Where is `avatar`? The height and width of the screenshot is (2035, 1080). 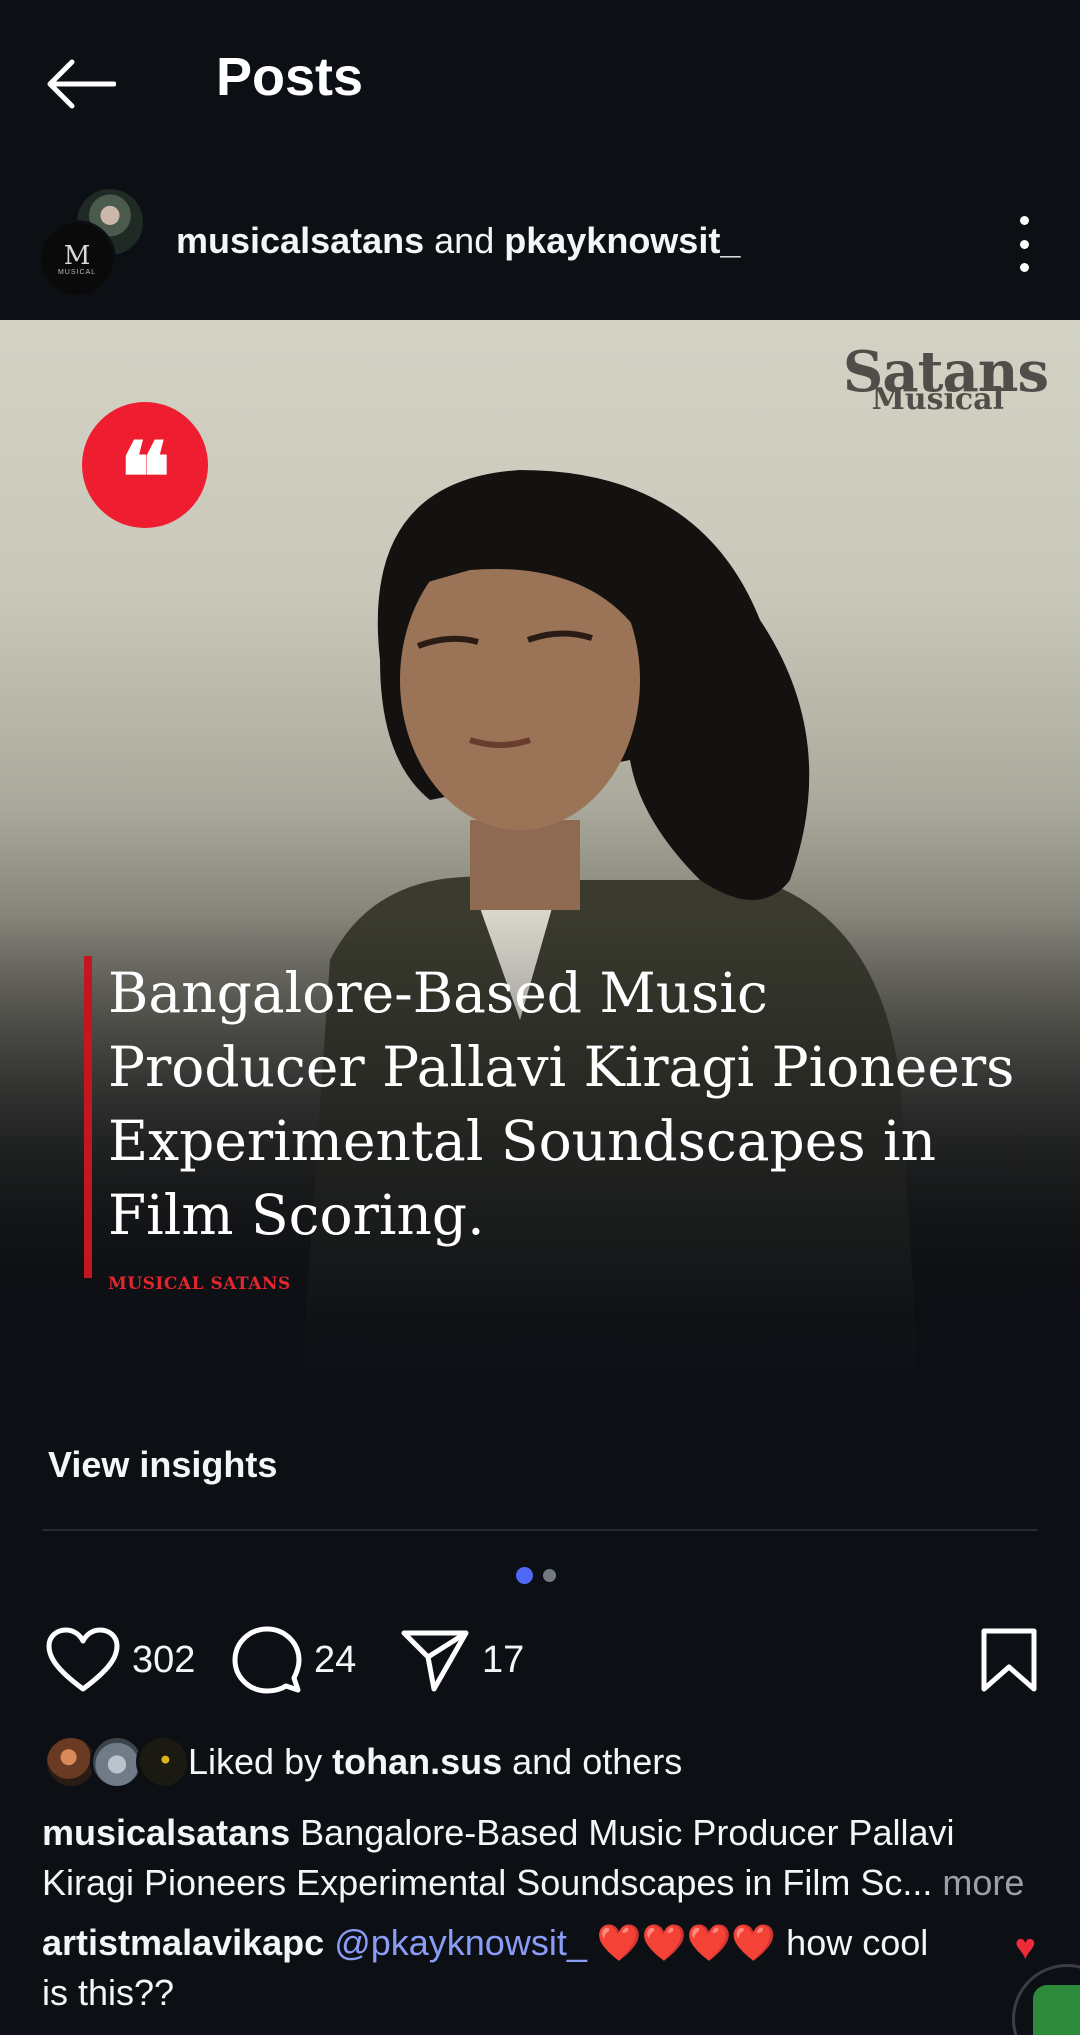 avatar is located at coordinates (163, 1762).